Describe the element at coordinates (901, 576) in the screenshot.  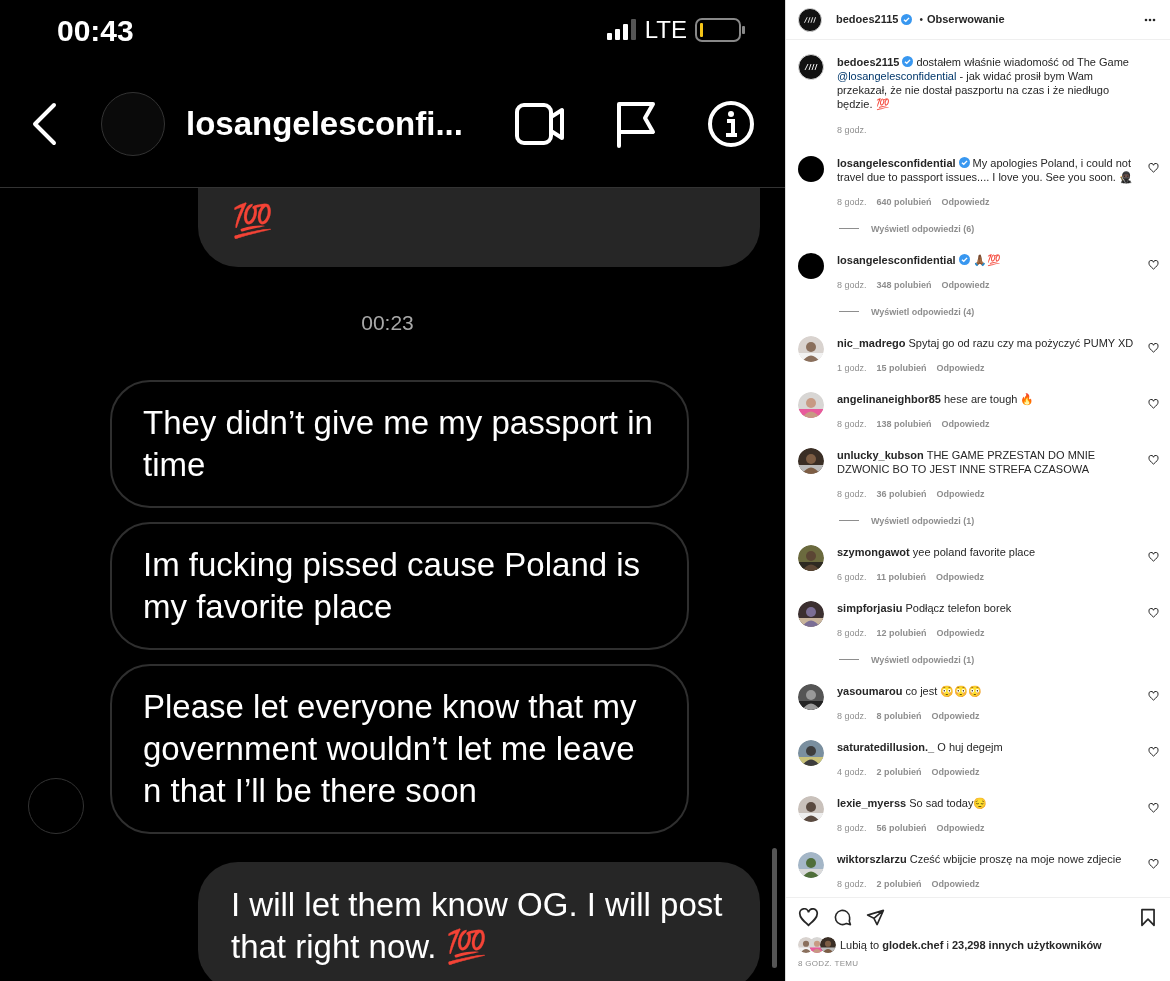
I see `likes-count: 11 polubień` at that location.